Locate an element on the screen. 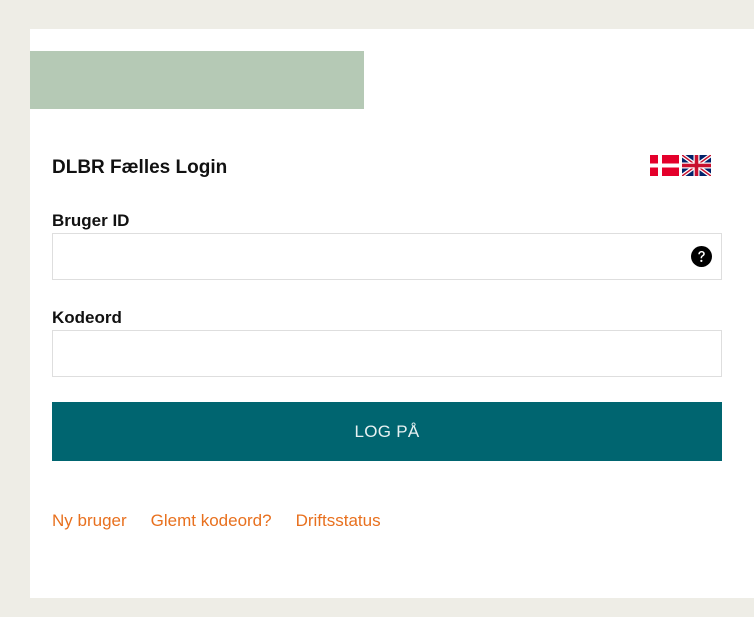 The width and height of the screenshot is (754, 617). login-button: LOG PÅ is located at coordinates (387, 431).